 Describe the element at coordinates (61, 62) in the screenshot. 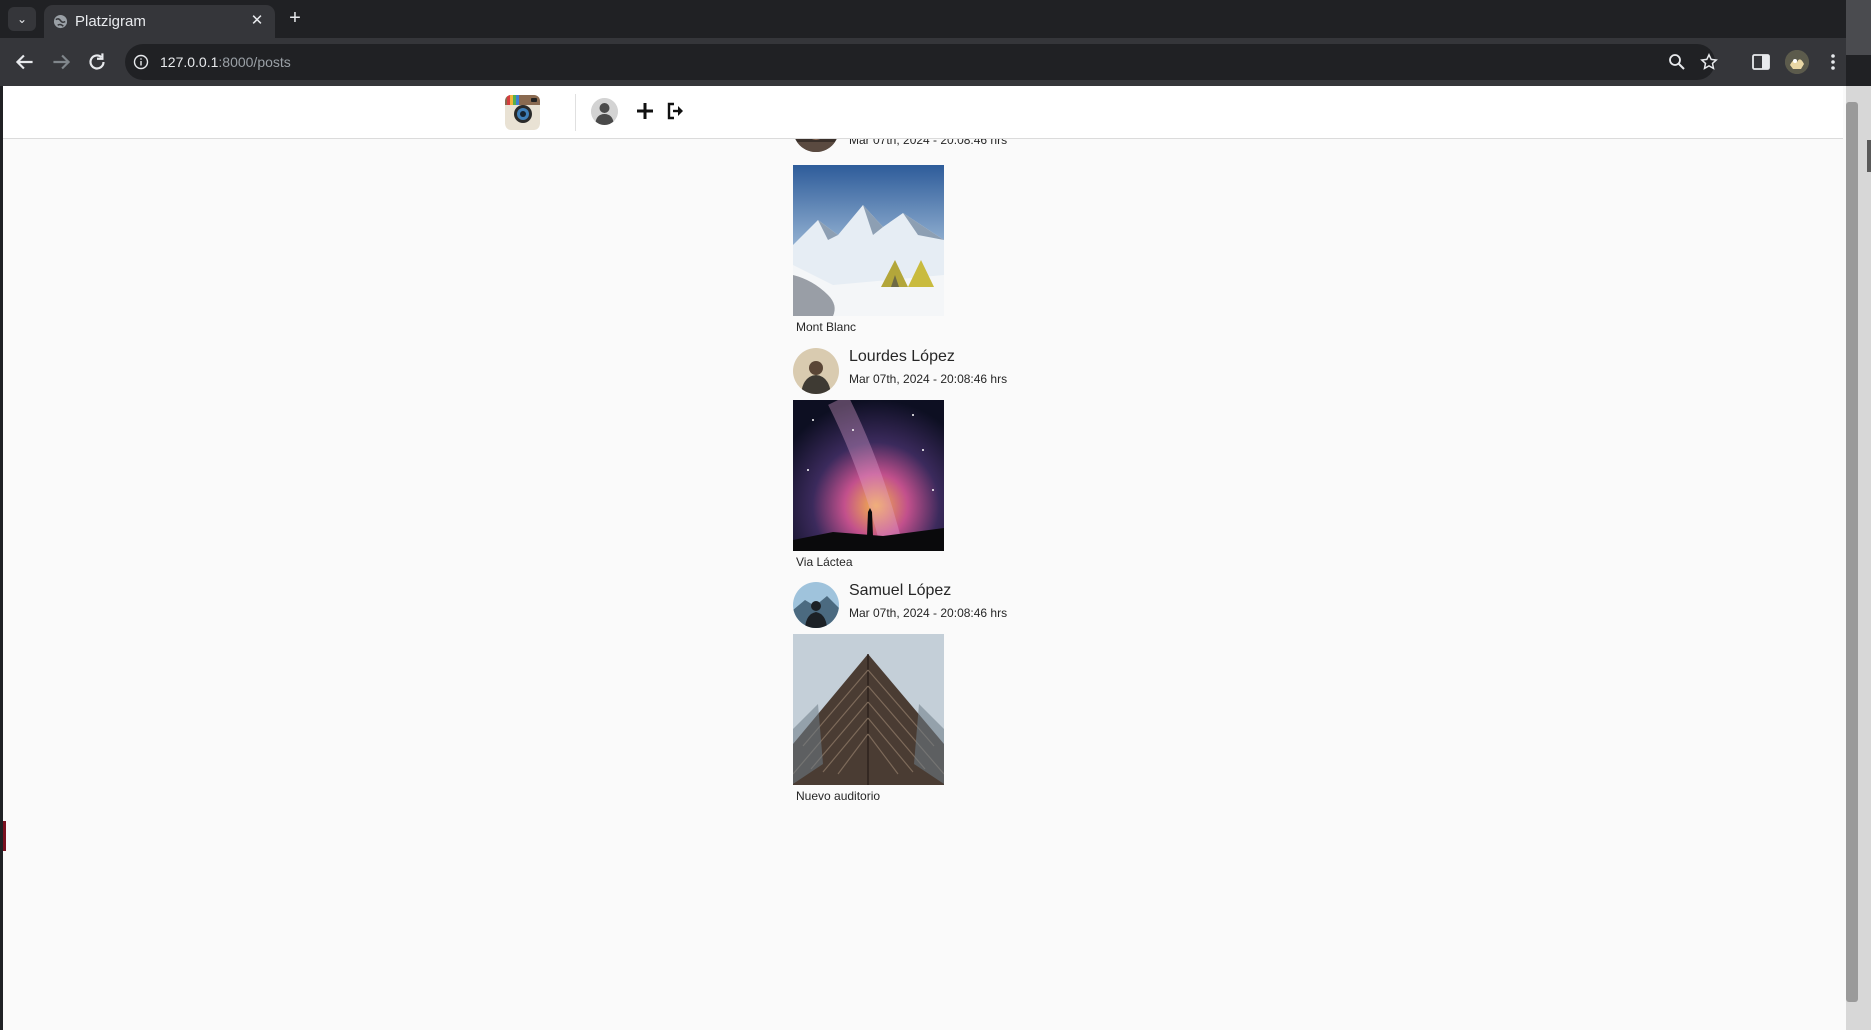

I see `forward-arrow-icon` at that location.